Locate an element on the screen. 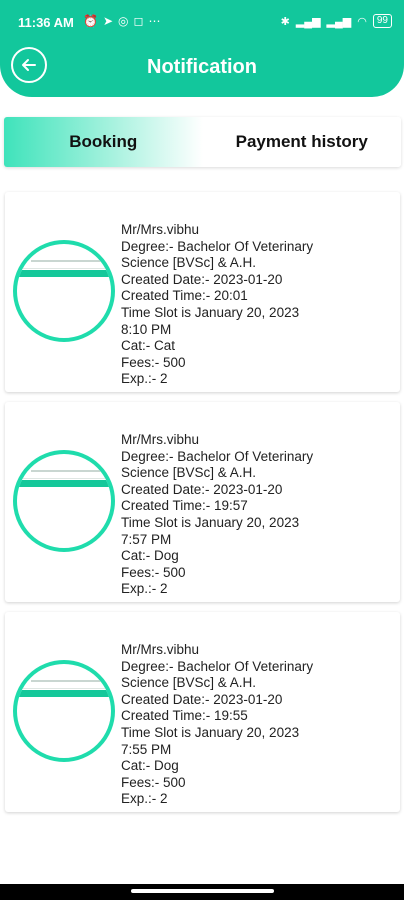 This screenshot has width=404, height=900. status-bar: 11:36 AM ⏰ ➤ ◎ ◻ ⋯ ✱ ▂▄▆ ▂▄▆ ◠ 99 is located at coordinates (202, 22).